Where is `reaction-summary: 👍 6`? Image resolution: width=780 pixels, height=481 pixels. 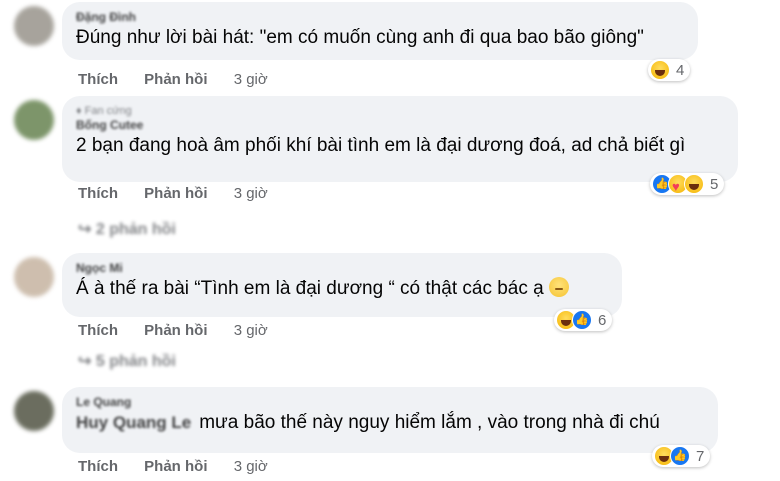 reaction-summary: 👍 6 is located at coordinates (583, 320).